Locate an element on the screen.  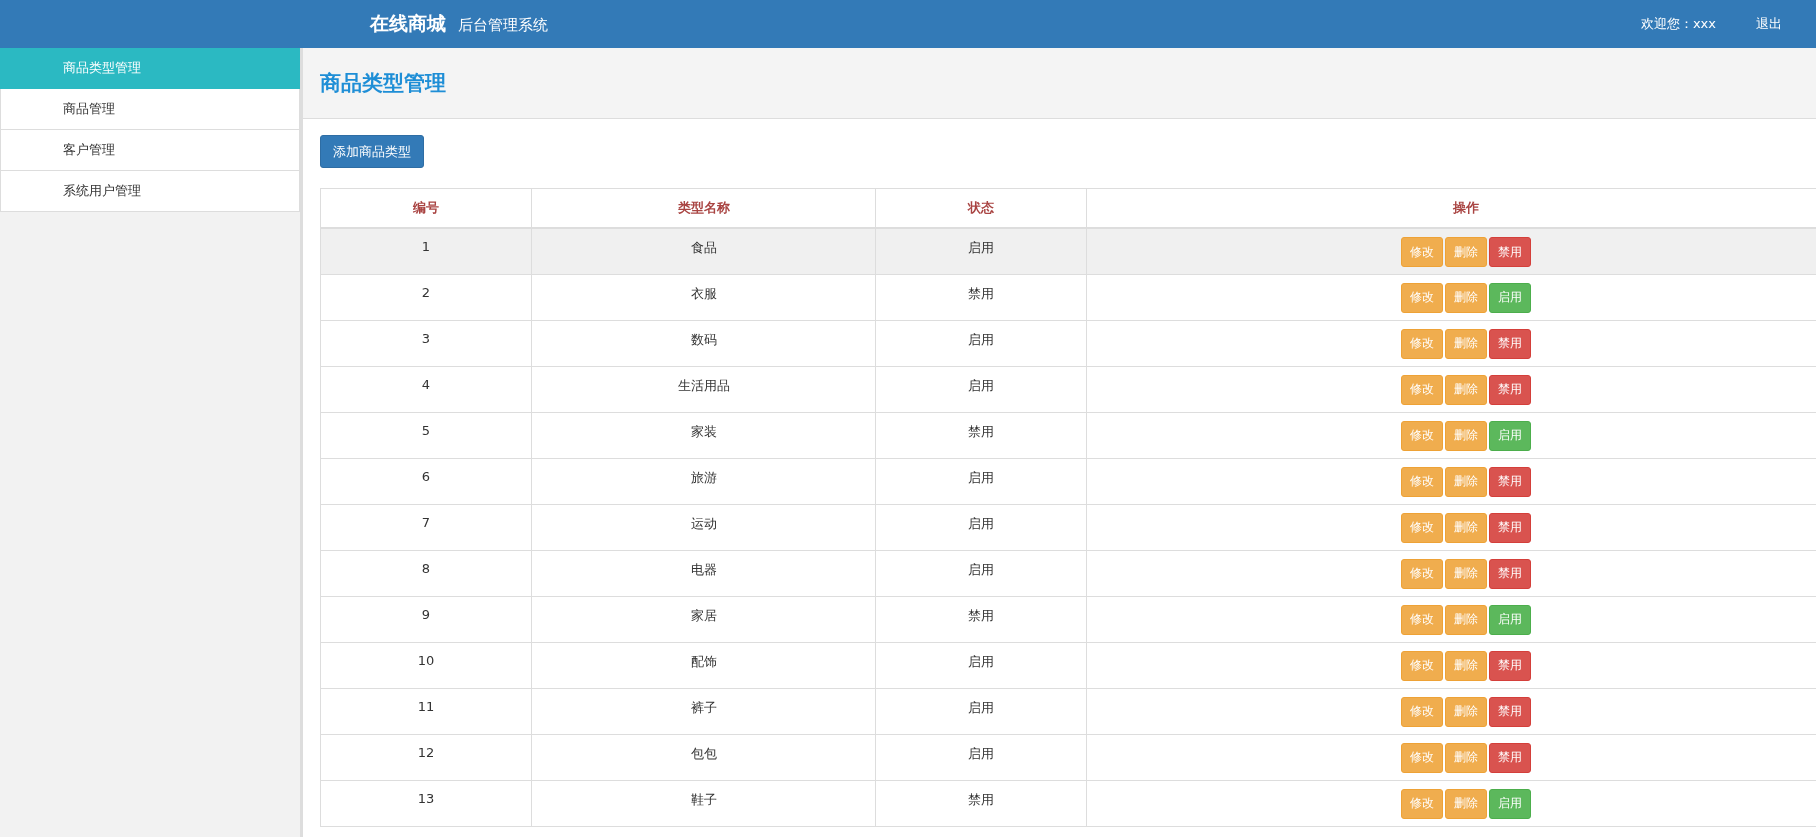
table-cell: 旅游 is located at coordinates (703, 481).